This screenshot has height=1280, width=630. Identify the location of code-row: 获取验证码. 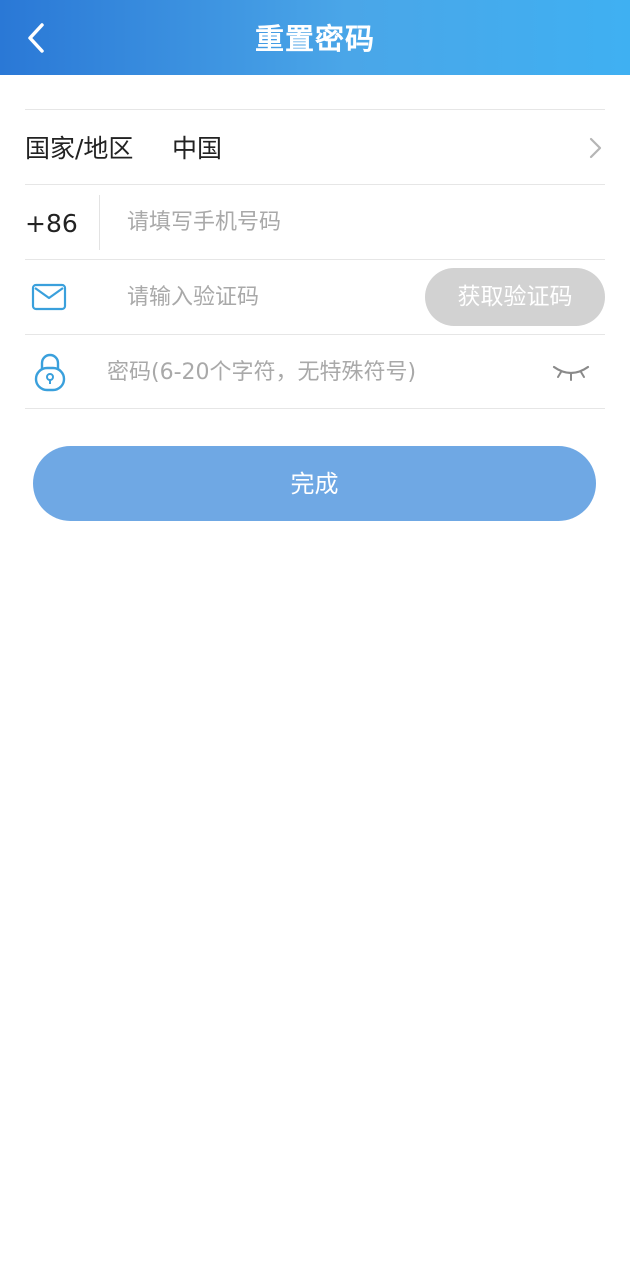
(315, 297).